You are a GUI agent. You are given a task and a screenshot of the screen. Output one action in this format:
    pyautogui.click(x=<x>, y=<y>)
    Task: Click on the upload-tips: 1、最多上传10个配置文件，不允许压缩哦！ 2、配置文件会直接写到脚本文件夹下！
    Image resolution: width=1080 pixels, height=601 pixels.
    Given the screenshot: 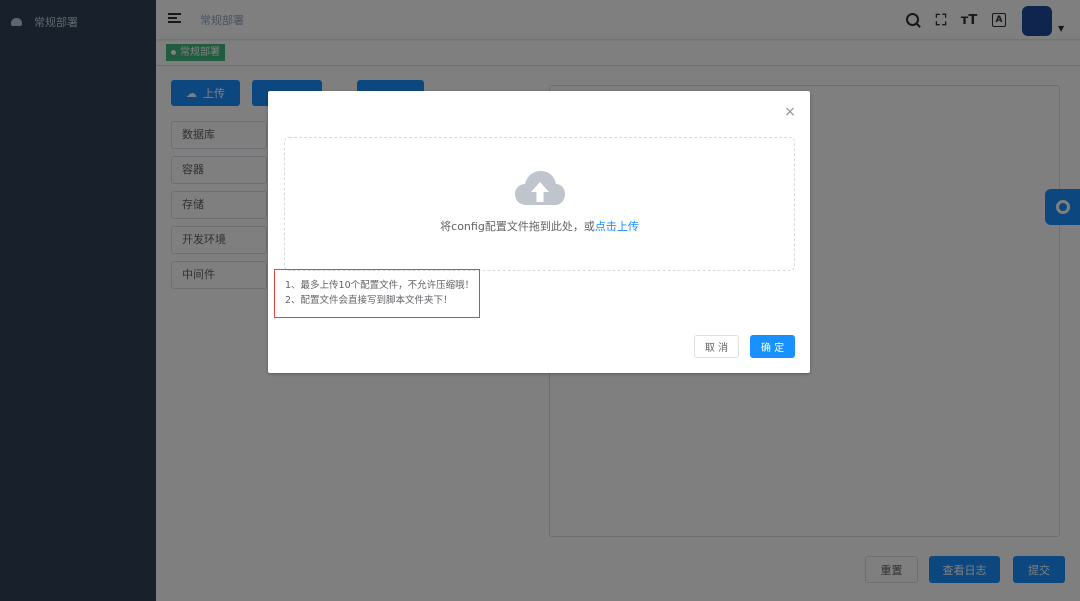 What is the action you would take?
    pyautogui.click(x=377, y=293)
    